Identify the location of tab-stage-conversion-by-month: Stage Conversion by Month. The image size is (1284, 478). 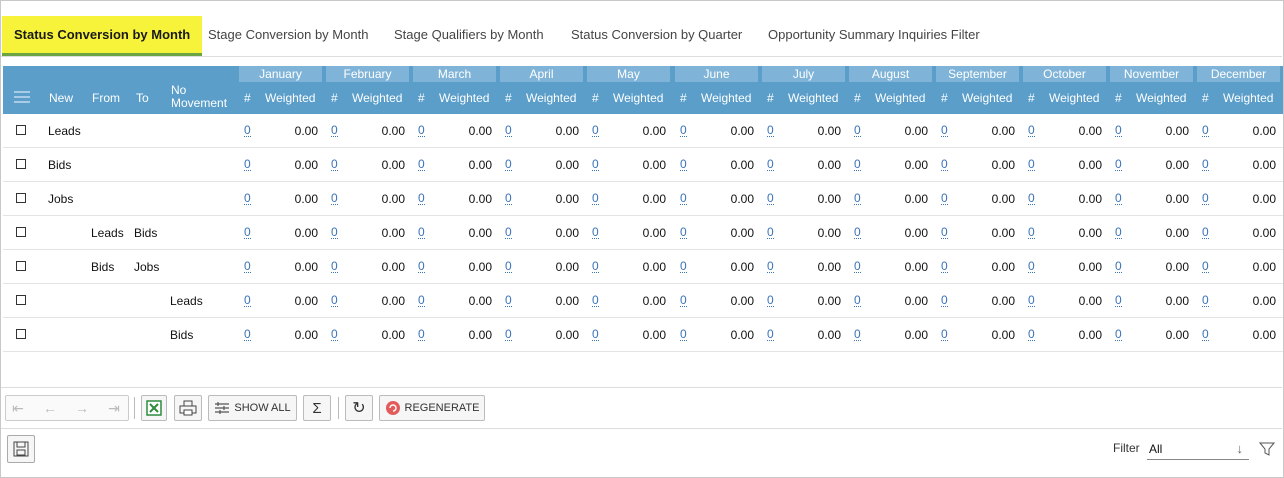
(288, 36).